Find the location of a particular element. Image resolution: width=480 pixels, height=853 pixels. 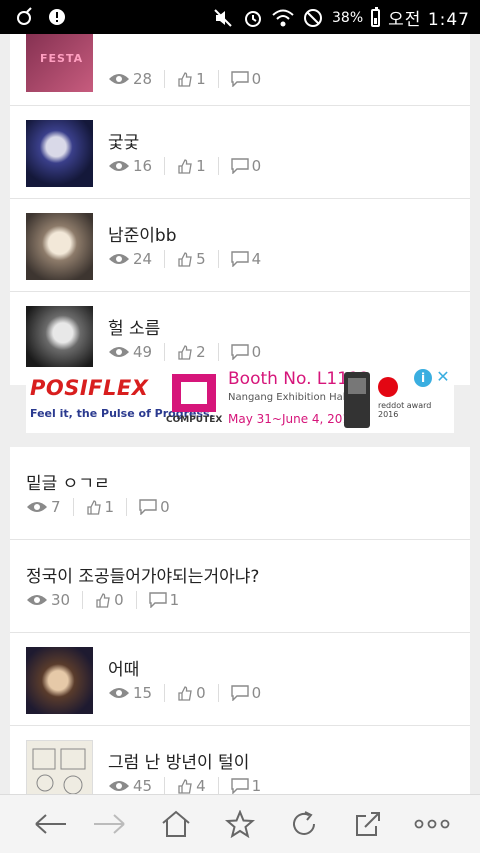

share-icon is located at coordinates (368, 824).